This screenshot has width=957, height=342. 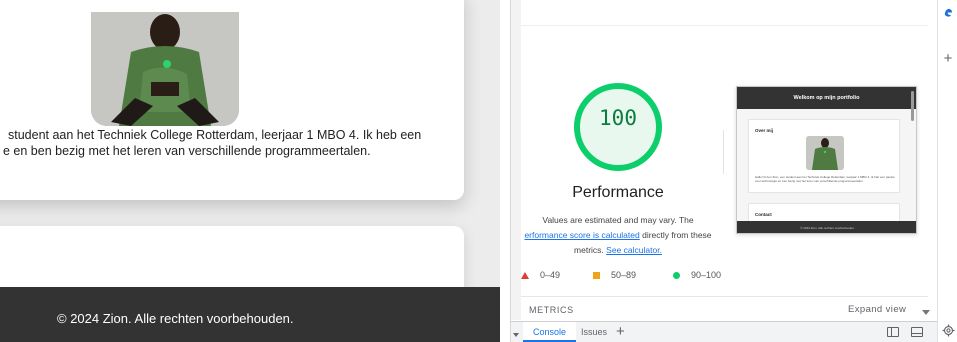 What do you see at coordinates (724, 13) in the screenshot?
I see `report-top-band` at bounding box center [724, 13].